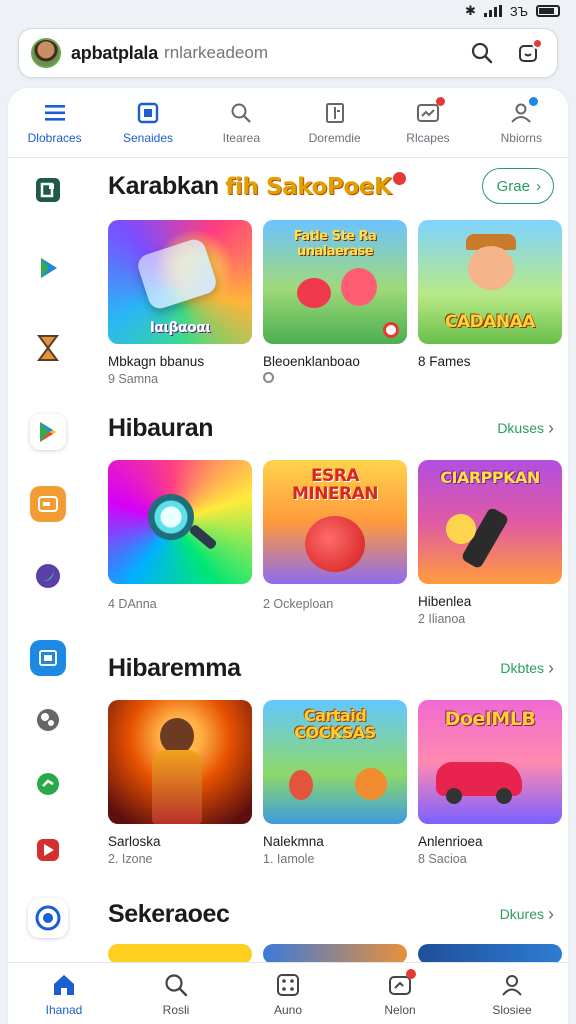 The width and height of the screenshot is (576, 1024). Describe the element at coordinates (176, 1009) in the screenshot. I see `nav-label: Rosli` at that location.